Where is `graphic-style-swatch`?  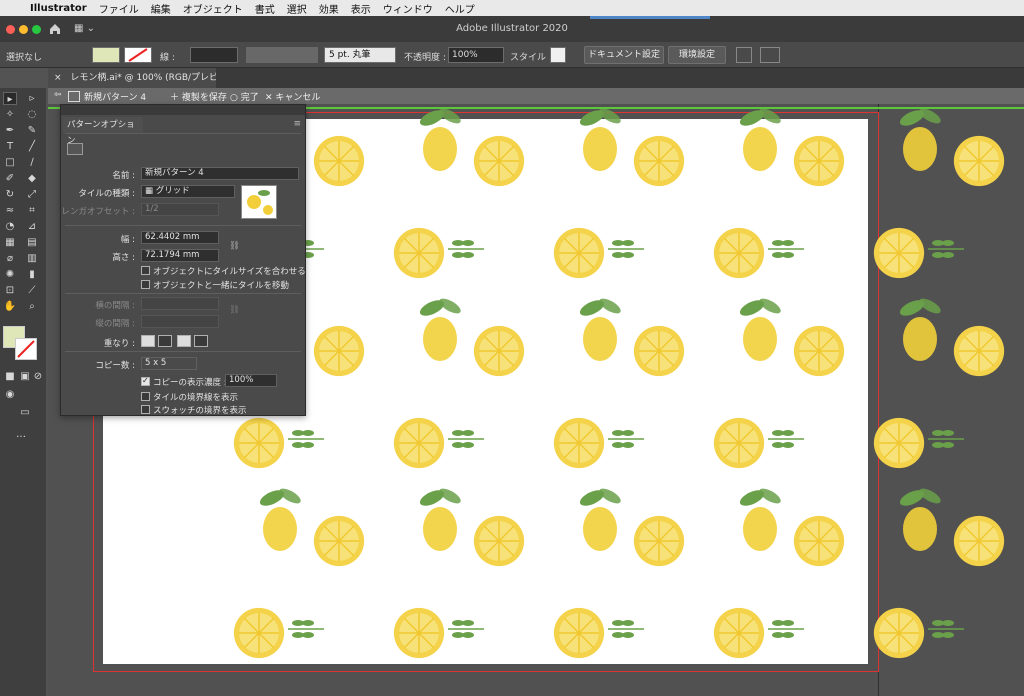
graphic-style-swatch is located at coordinates (558, 55).